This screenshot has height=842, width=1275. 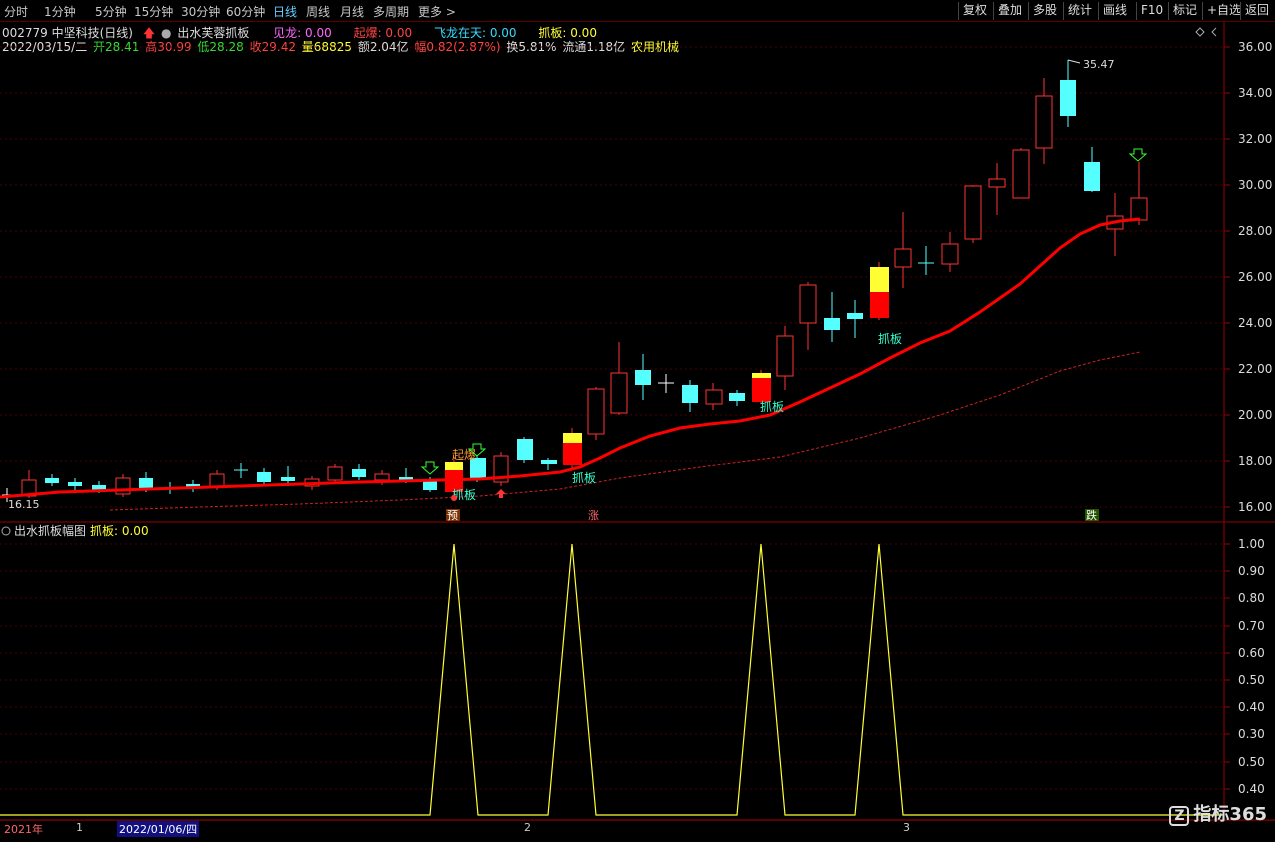 I want to click on sub-y-tick: 0.90, so click(x=1251, y=571).